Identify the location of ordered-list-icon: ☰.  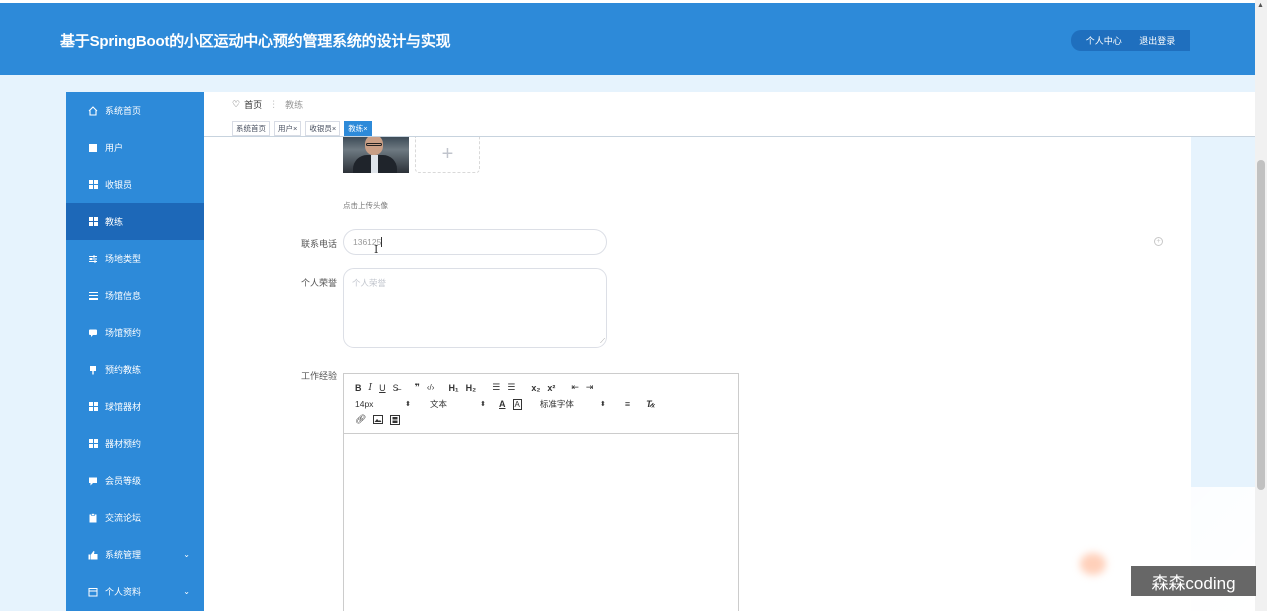
(496, 387).